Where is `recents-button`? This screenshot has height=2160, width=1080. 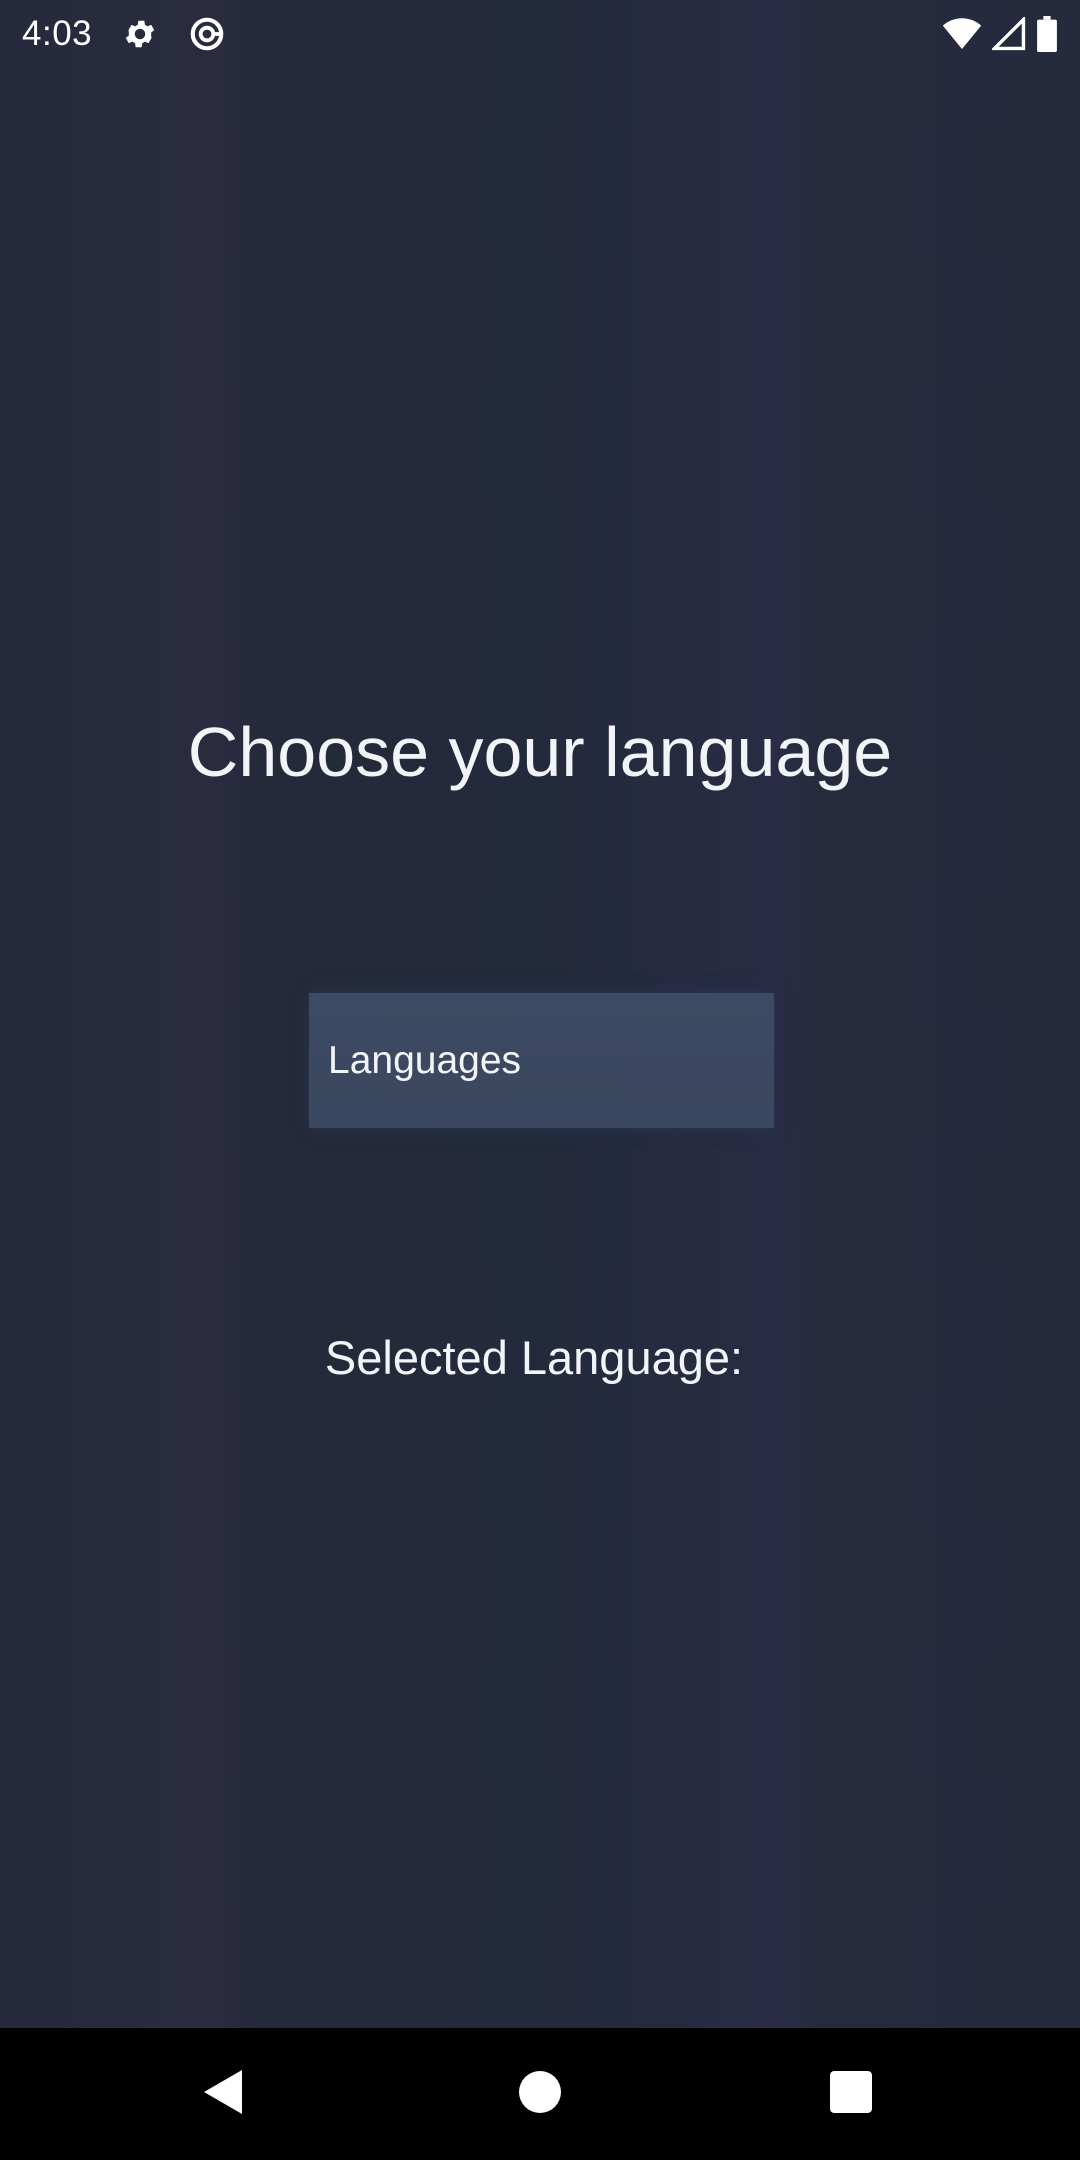 recents-button is located at coordinates (851, 2094).